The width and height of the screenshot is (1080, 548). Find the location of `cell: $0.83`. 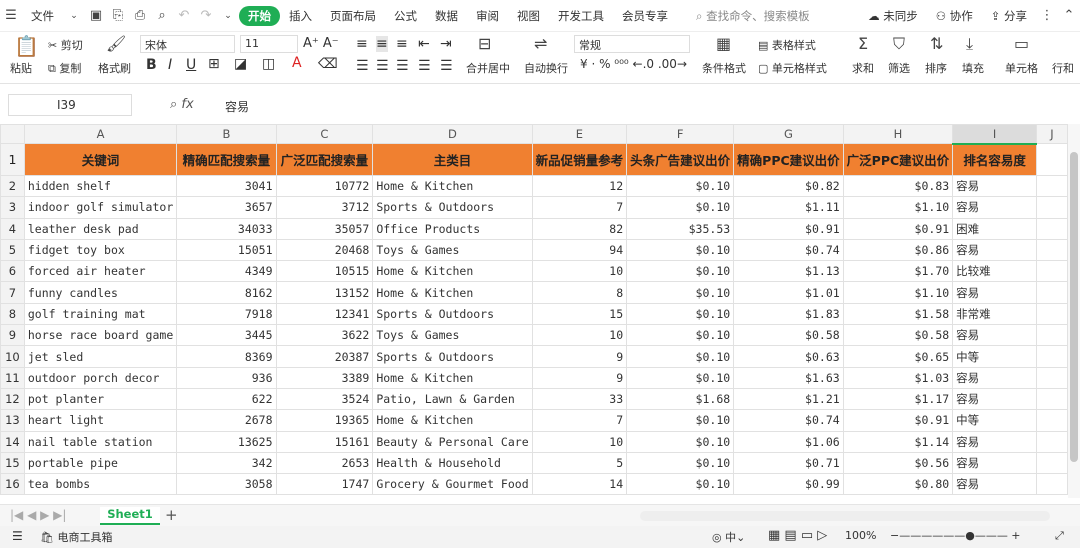

cell: $0.83 is located at coordinates (898, 186).